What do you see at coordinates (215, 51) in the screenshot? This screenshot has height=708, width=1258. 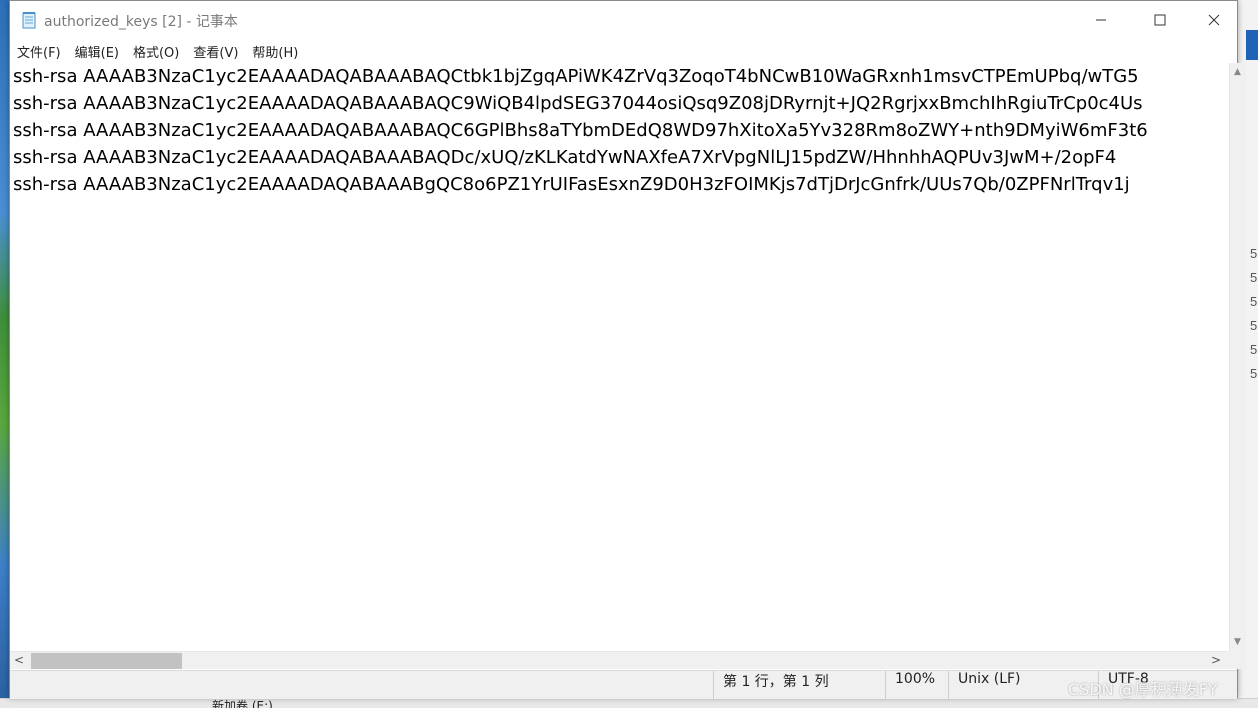 I see `menu-view: 查看(V)` at bounding box center [215, 51].